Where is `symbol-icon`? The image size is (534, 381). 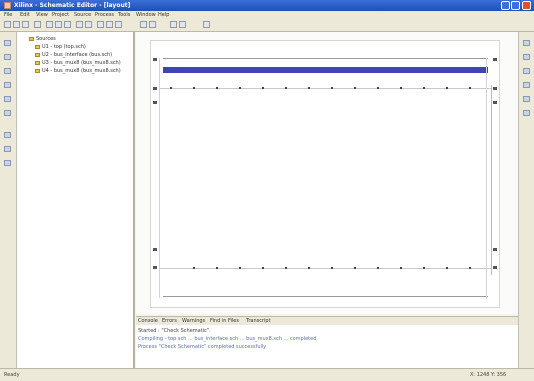 symbol-icon is located at coordinates (206, 24).